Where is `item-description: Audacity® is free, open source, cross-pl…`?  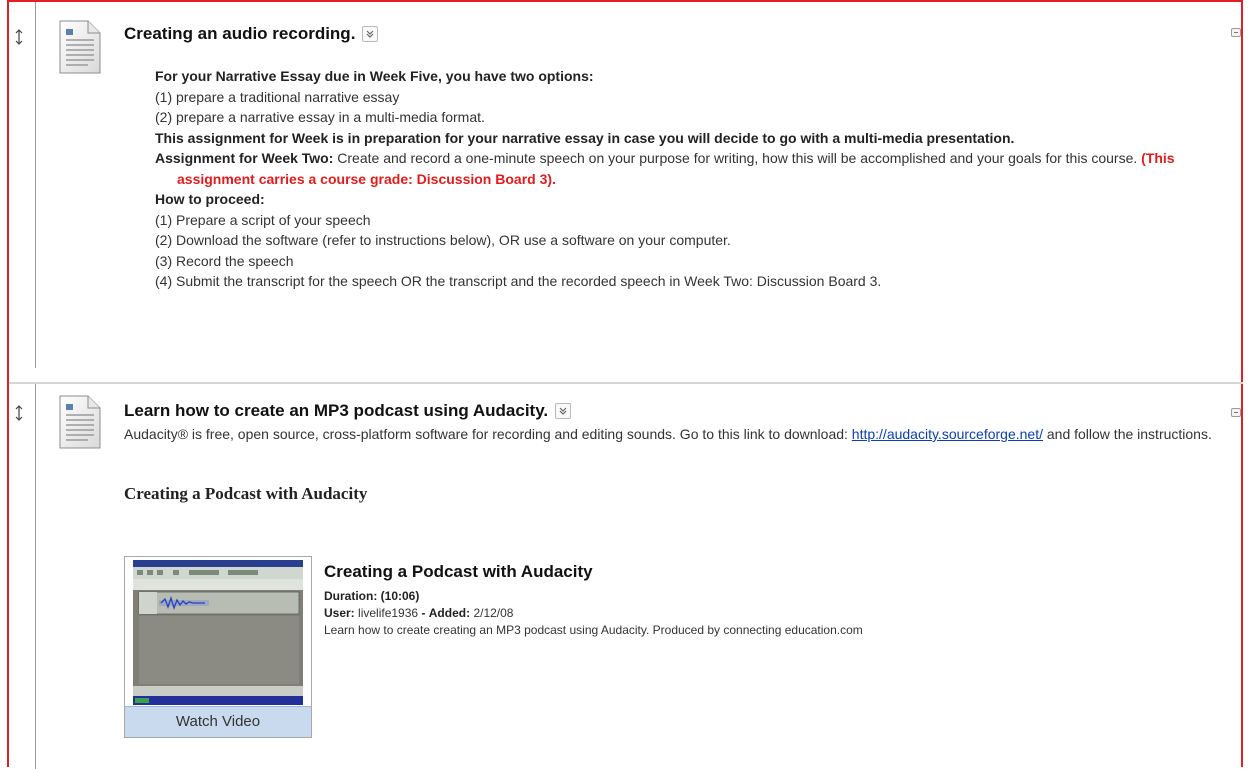 item-description: Audacity® is free, open source, cross-pl… is located at coordinates (679, 434).